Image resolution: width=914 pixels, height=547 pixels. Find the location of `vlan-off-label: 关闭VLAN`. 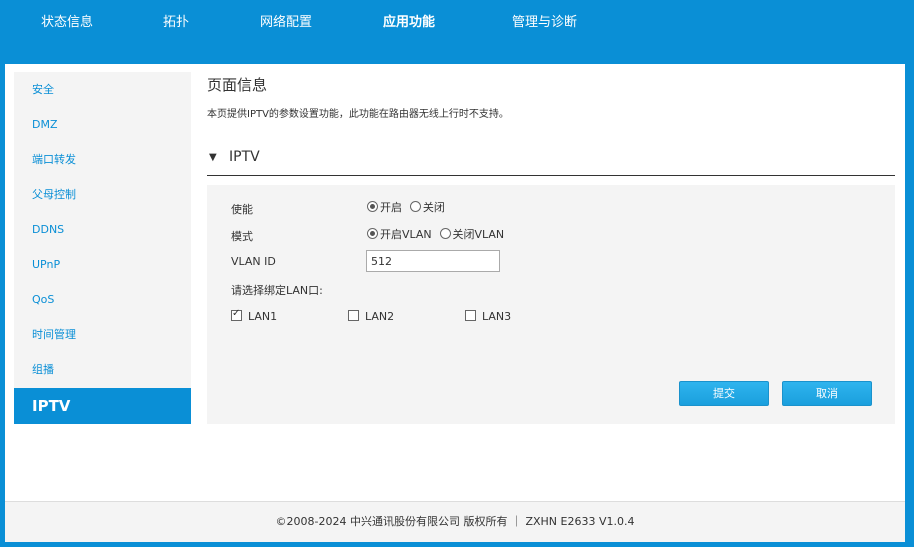

vlan-off-label: 关闭VLAN is located at coordinates (478, 234).